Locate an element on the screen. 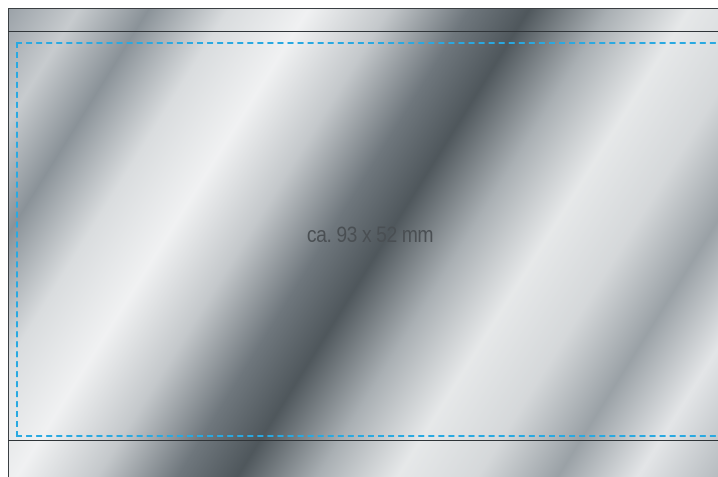  top-trim-line is located at coordinates (363, 31).